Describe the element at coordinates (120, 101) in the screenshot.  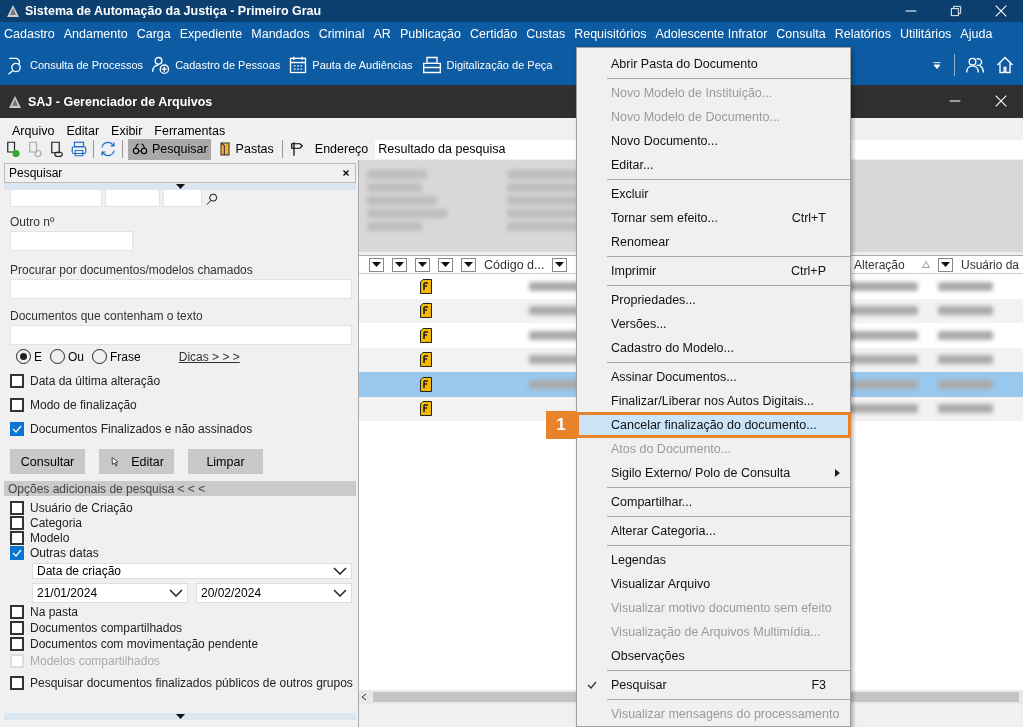
I see `window-title: SAJ - Gerenciador de Arquivos` at that location.